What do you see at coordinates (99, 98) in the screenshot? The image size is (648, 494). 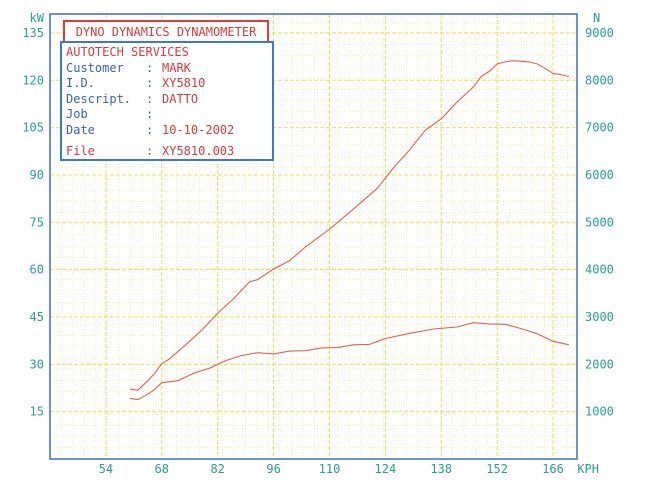 I see `info-label: Descript.` at bounding box center [99, 98].